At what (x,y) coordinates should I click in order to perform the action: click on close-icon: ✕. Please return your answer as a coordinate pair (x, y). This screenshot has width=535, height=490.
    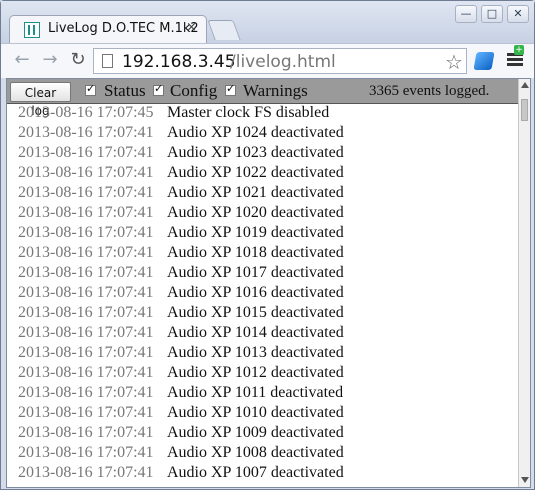
    Looking at the image, I should click on (518, 13).